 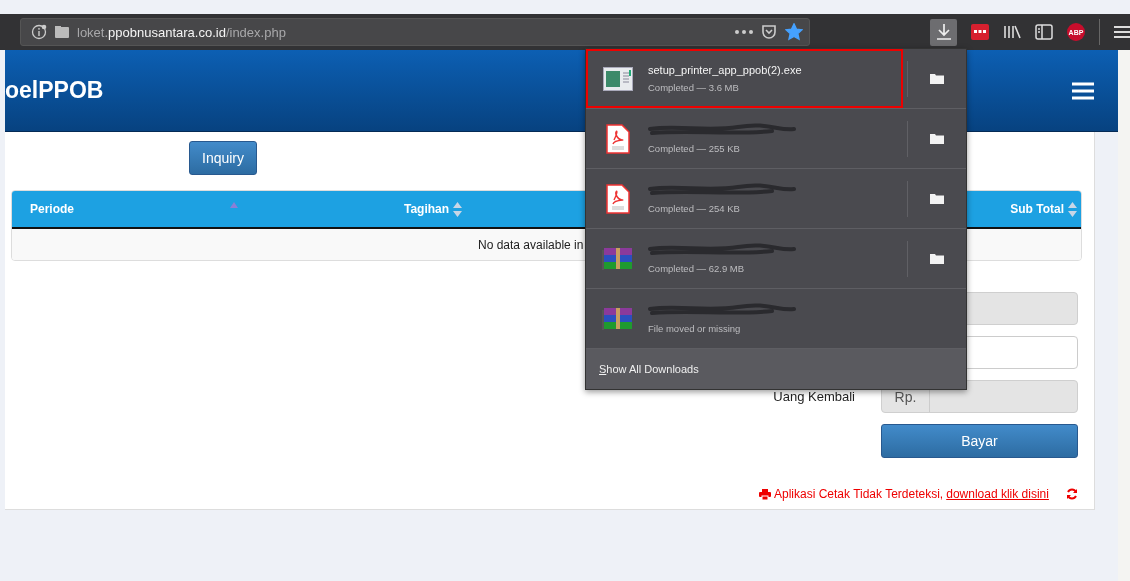 What do you see at coordinates (697, 268) in the screenshot?
I see `download-status: Completed — 62.9 MB` at bounding box center [697, 268].